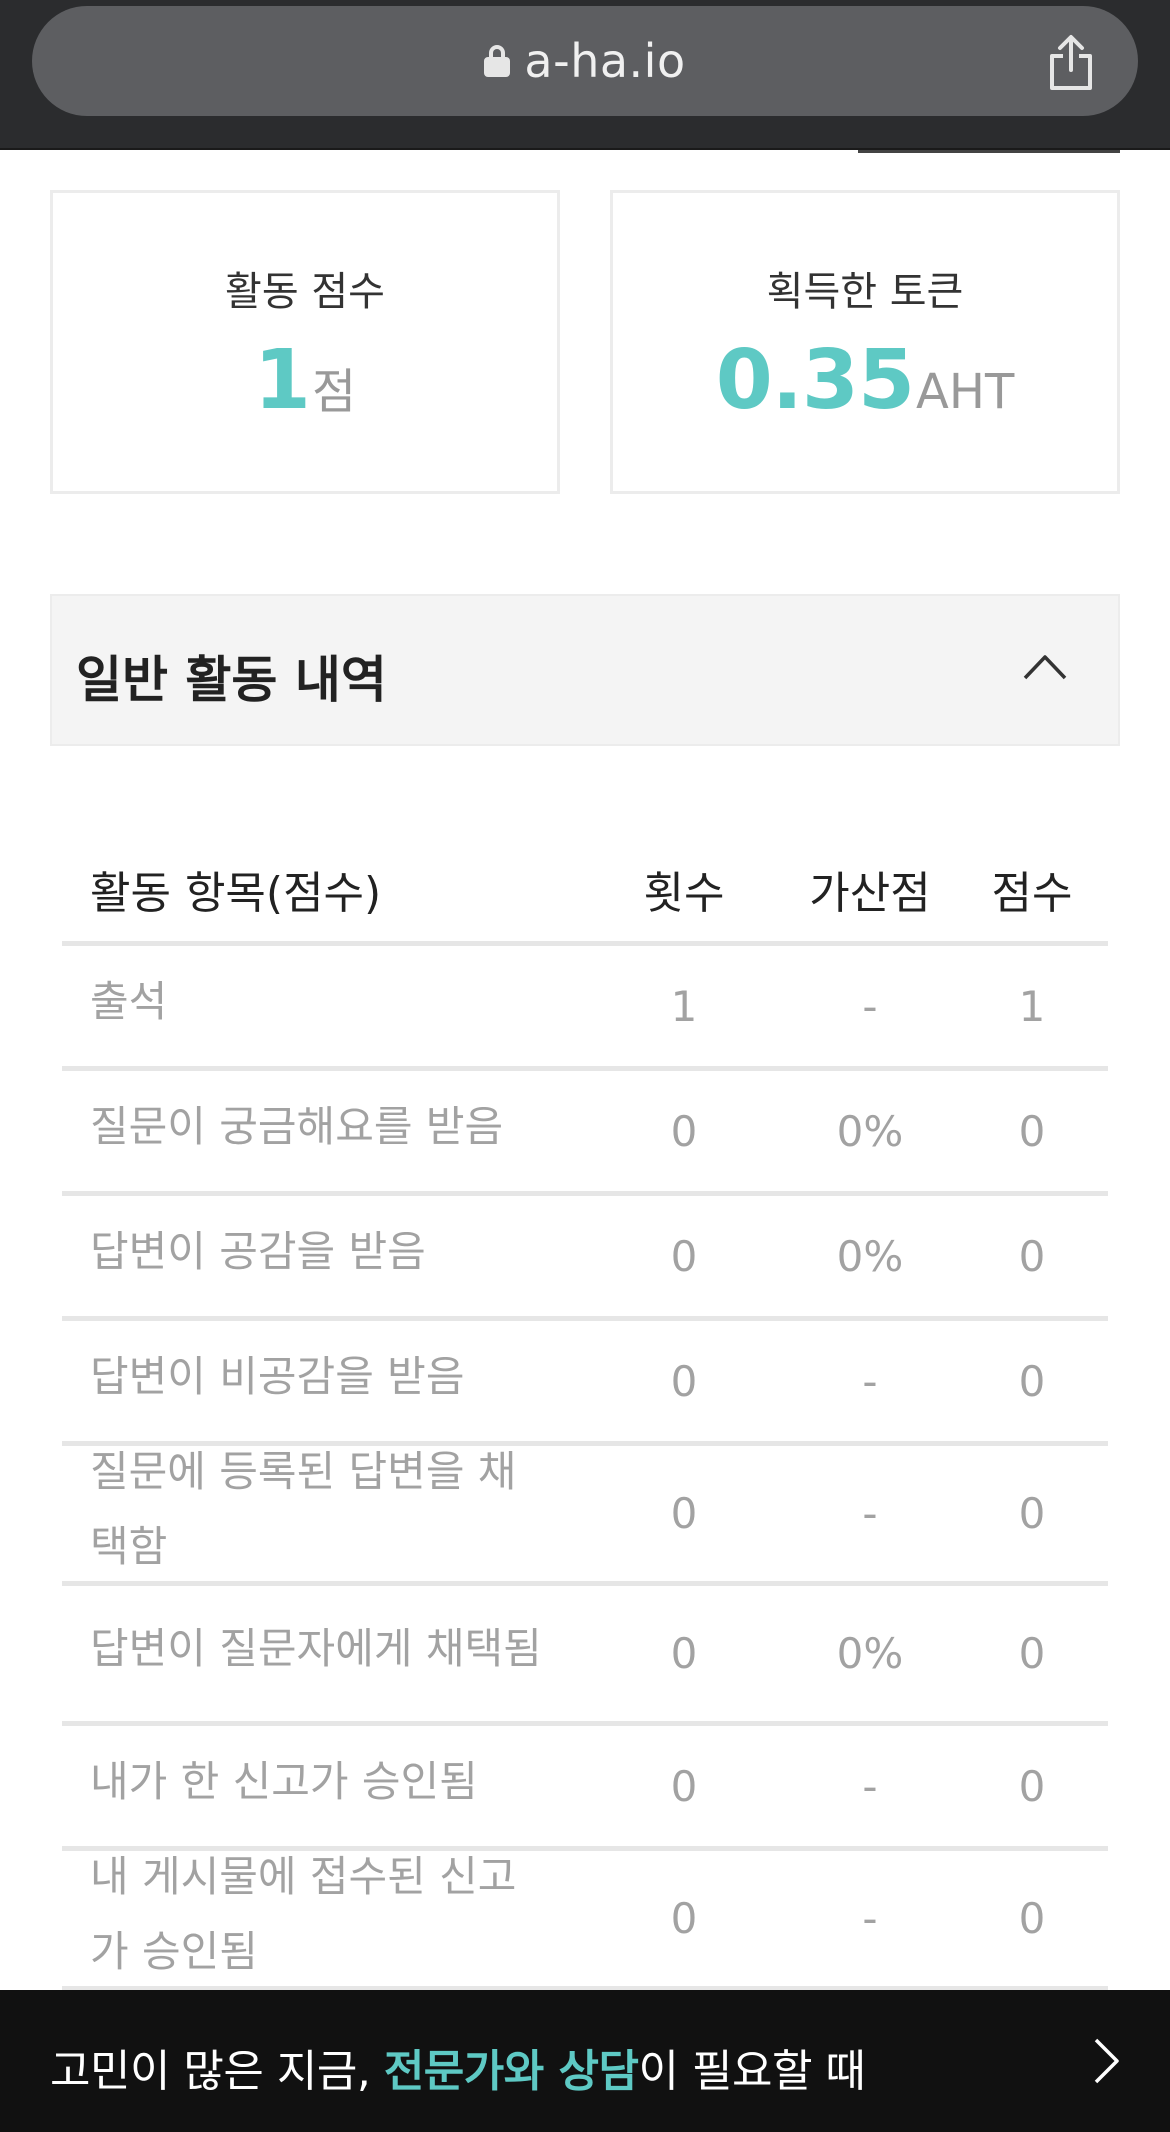 This screenshot has height=2132, width=1170. Describe the element at coordinates (585, 891) in the screenshot. I see `table-header: 활동 항목(점수) 횟수 가산점 점수` at that location.